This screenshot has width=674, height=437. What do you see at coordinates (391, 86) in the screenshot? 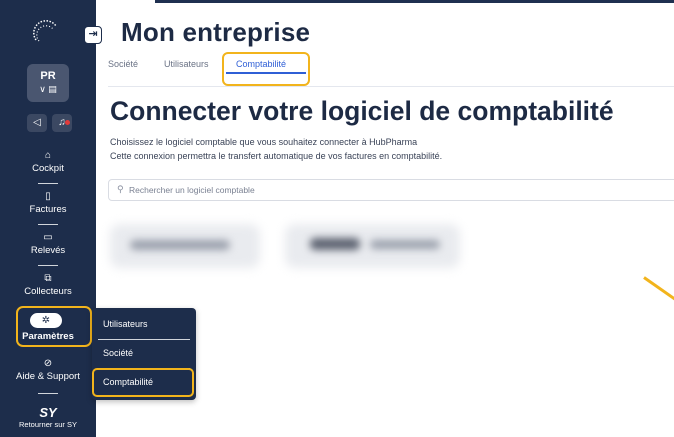
I see `tabs-divider` at bounding box center [391, 86].